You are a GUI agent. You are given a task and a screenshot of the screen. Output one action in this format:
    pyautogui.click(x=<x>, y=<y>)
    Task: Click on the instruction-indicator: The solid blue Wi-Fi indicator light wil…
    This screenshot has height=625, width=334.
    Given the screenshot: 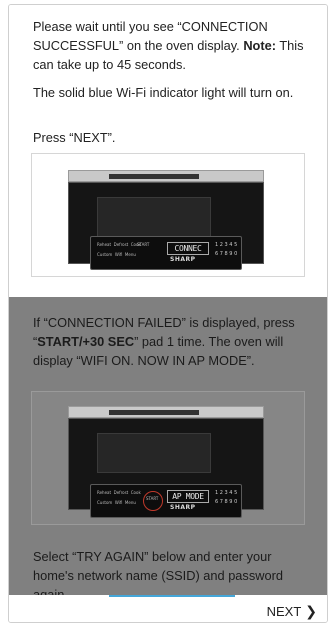 What is the action you would take?
    pyautogui.click(x=163, y=92)
    